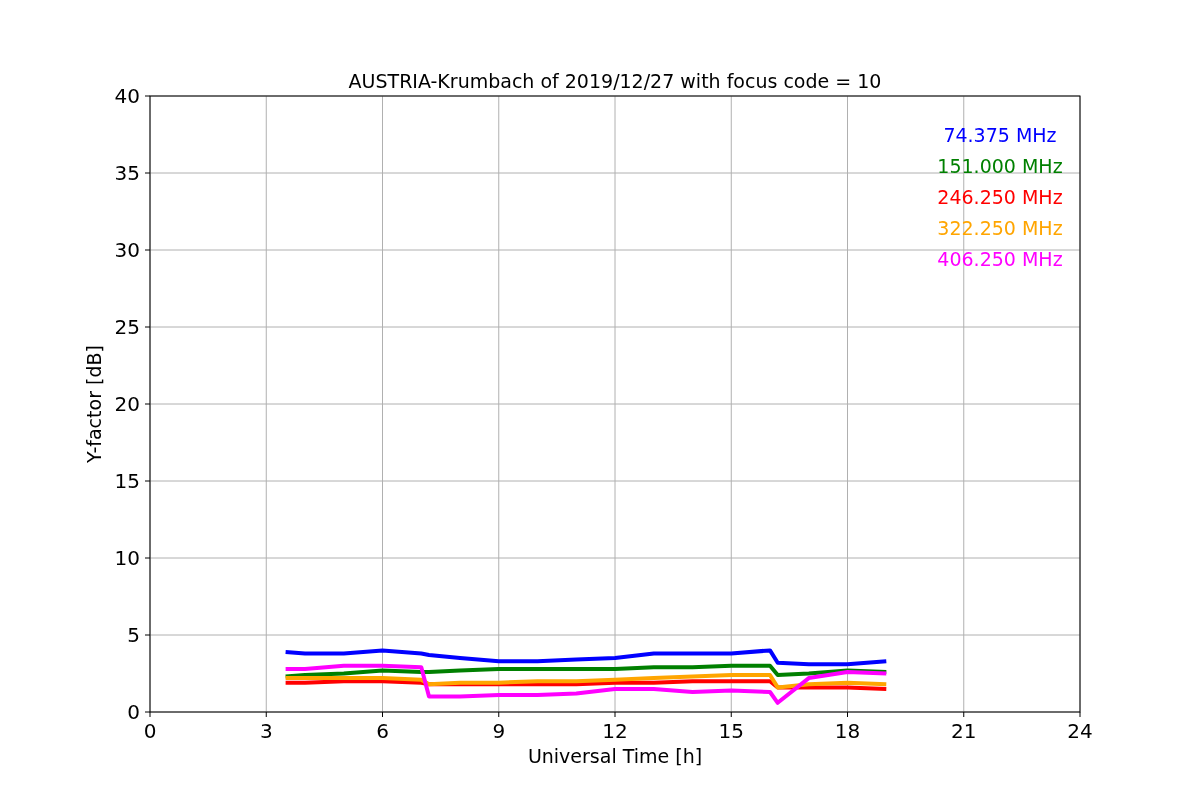  Describe the element at coordinates (1000, 135) in the screenshot. I see `legend-label: 74.375 MHz` at that location.